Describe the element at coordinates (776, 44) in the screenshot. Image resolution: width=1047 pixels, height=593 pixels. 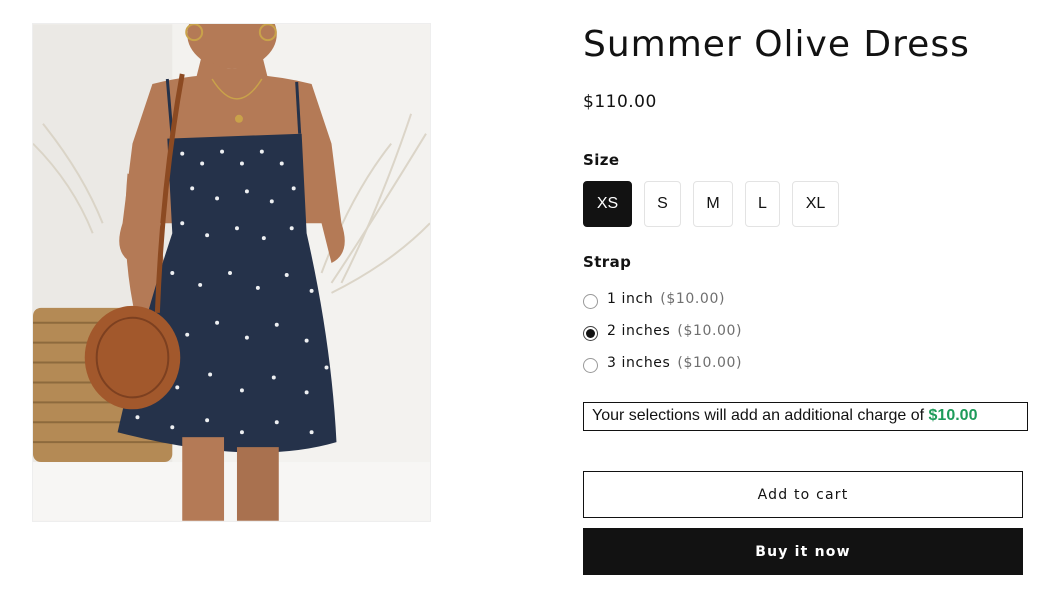
I see `product-title: Summer Olive Dress` at that location.